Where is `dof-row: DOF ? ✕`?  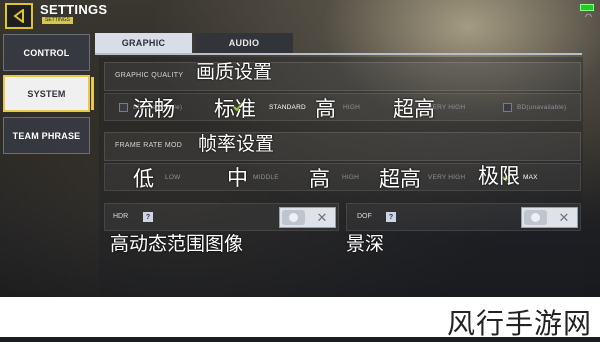
dof-row: DOF ? ✕ is located at coordinates (463, 217).